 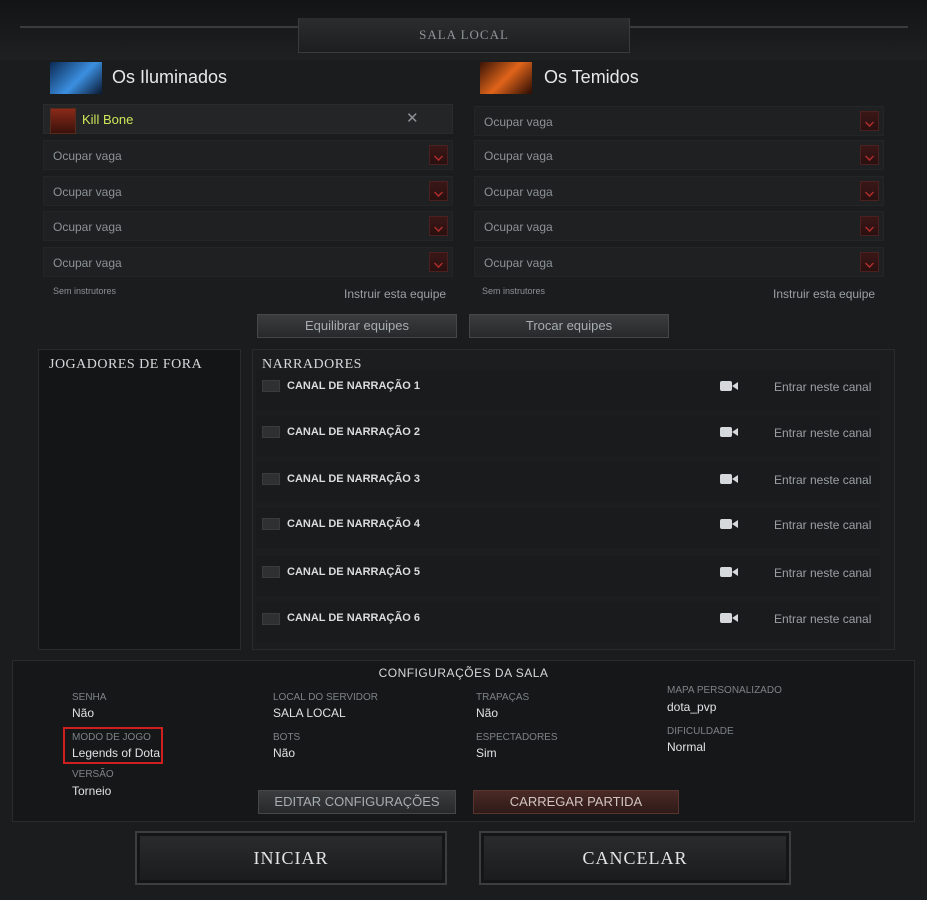 What do you see at coordinates (724, 690) in the screenshot?
I see `custom-map-label: MAPA PERSONALIZADO` at bounding box center [724, 690].